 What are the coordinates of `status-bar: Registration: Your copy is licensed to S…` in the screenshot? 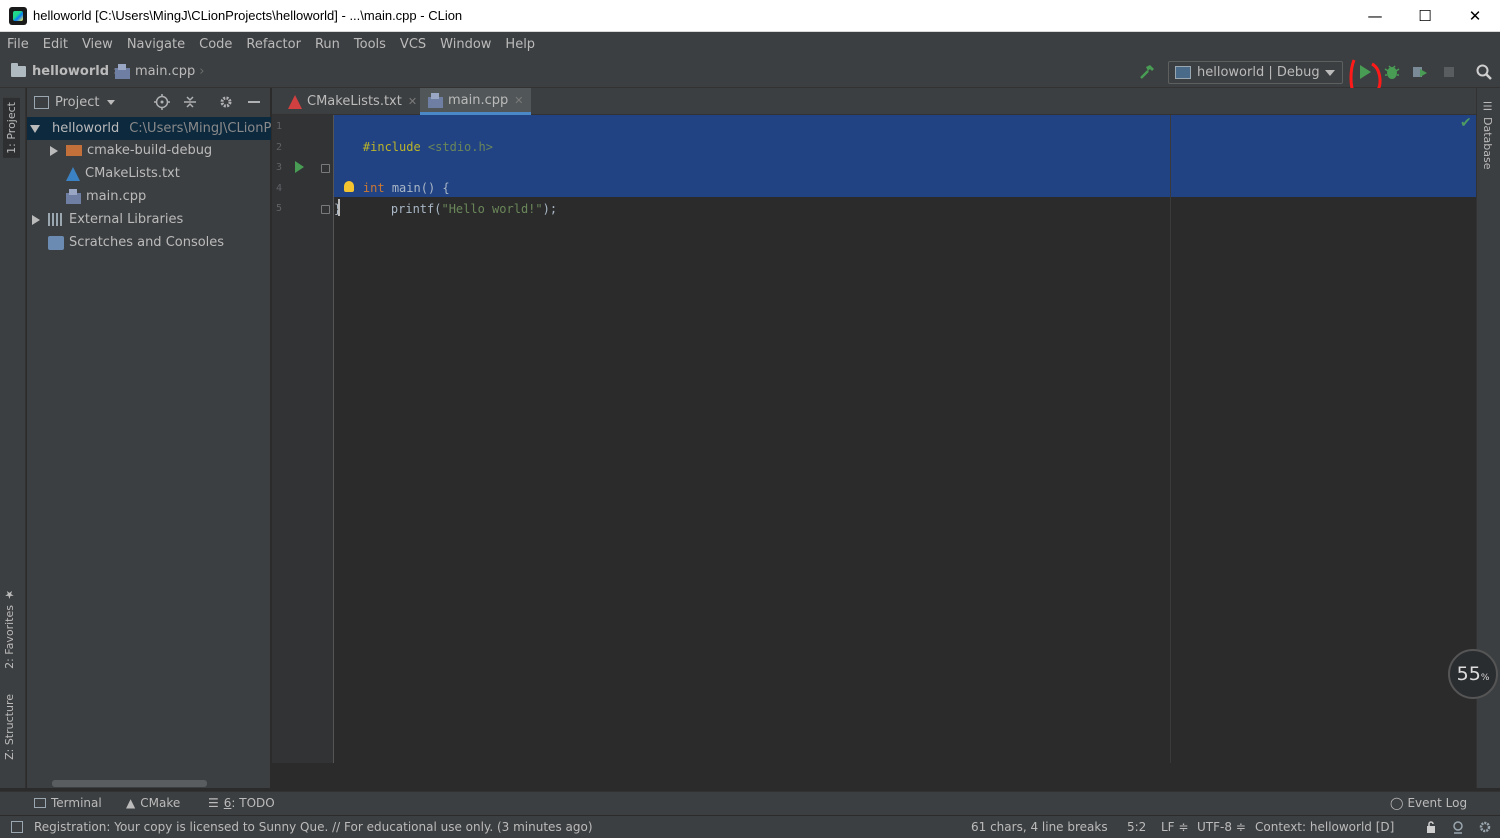 It's located at (750, 826).